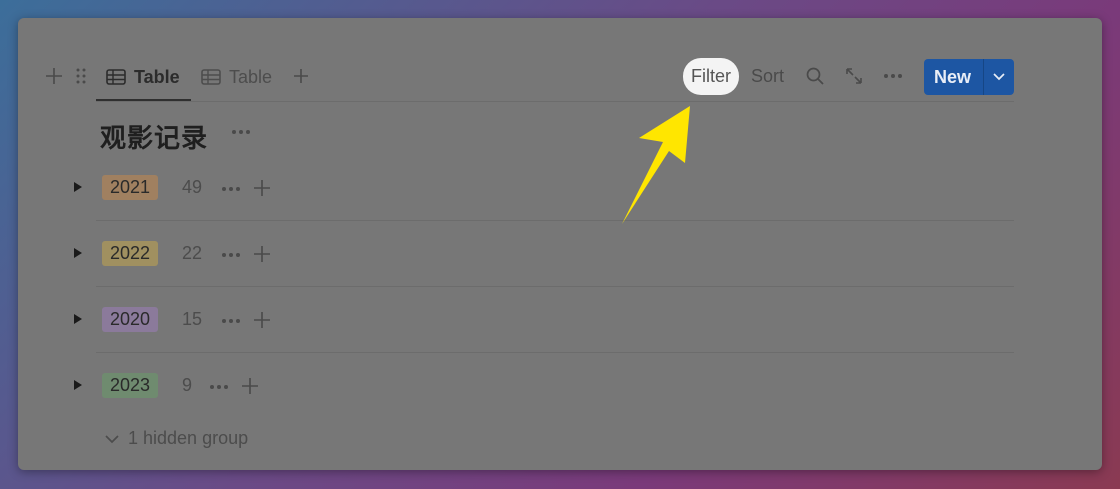 This screenshot has height=489, width=1120. Describe the element at coordinates (656, 165) in the screenshot. I see `annotation-arrow-icon` at that location.